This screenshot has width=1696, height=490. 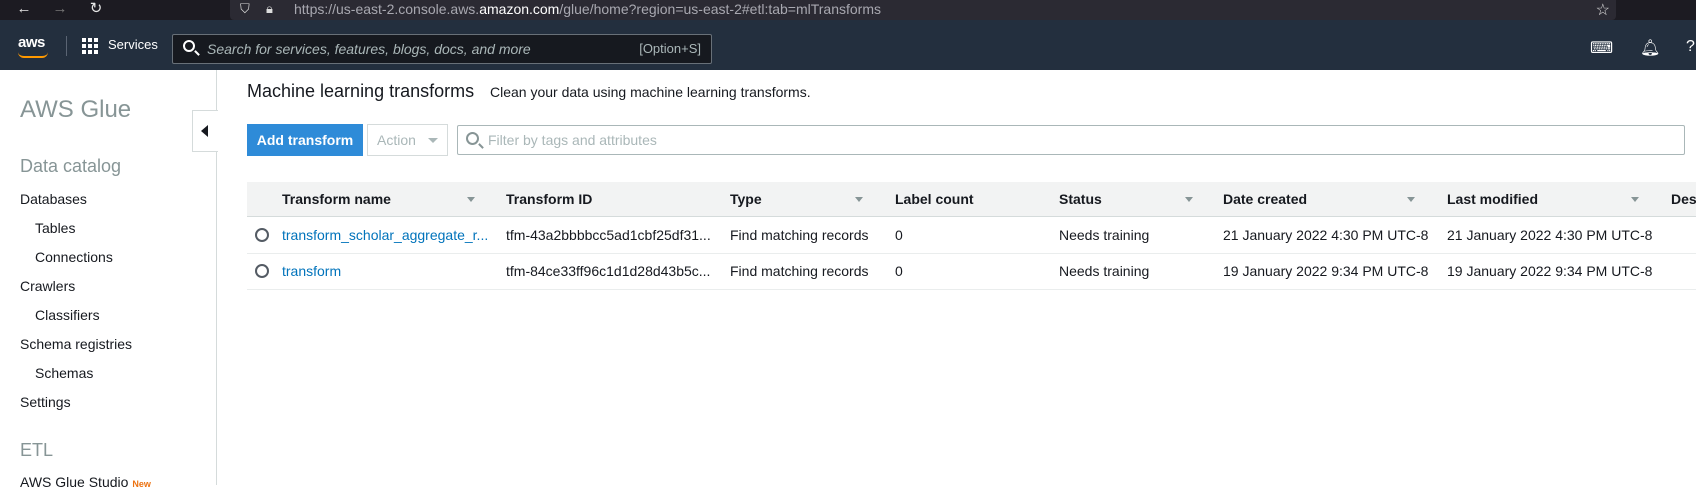 What do you see at coordinates (336, 199) in the screenshot?
I see `column-header-transform-name: Transform name` at bounding box center [336, 199].